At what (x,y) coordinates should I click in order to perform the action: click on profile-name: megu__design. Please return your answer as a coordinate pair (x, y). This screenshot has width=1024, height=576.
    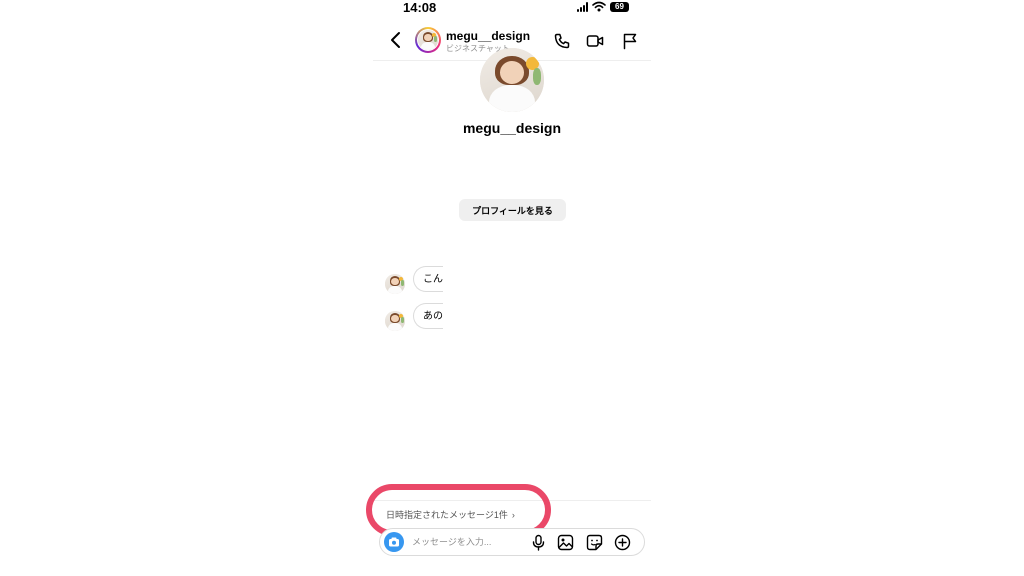
    Looking at the image, I should click on (512, 128).